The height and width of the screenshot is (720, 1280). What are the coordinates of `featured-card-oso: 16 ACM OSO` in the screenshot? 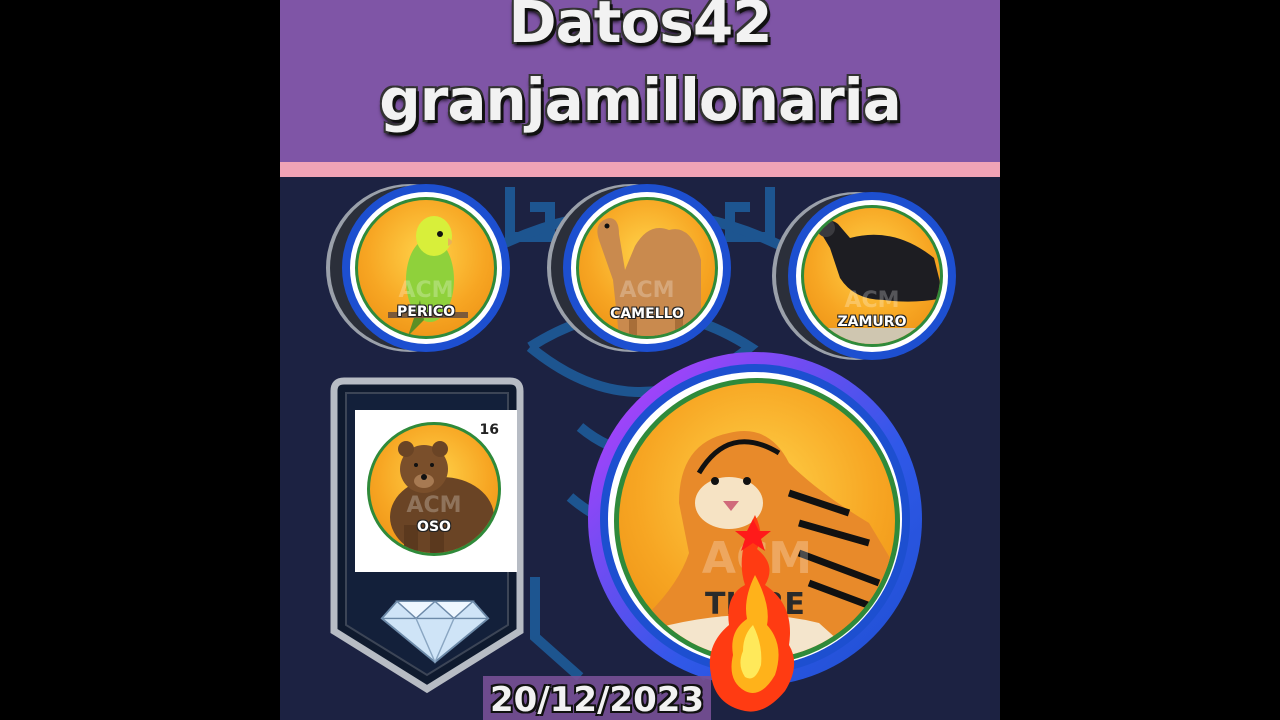 It's located at (436, 491).